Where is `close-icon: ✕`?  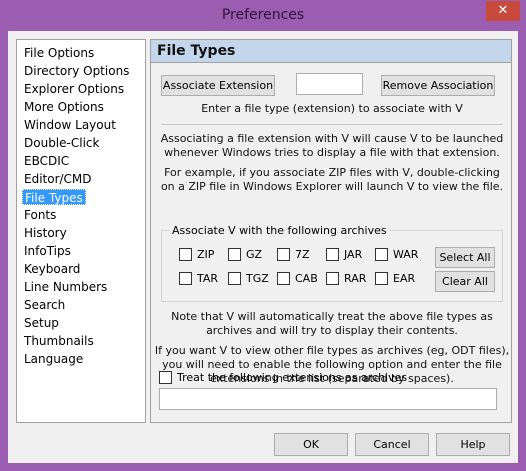 close-icon: ✕ is located at coordinates (503, 11).